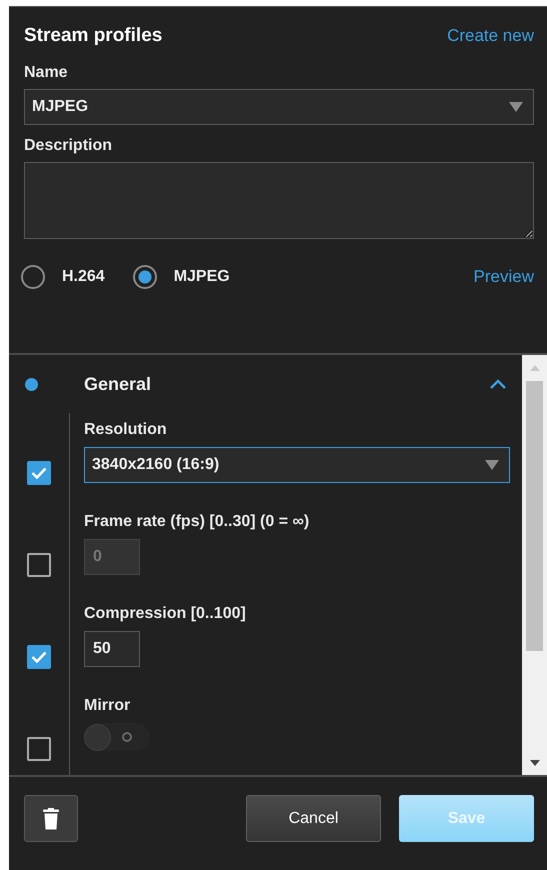 The height and width of the screenshot is (870, 547). Describe the element at coordinates (498, 384) in the screenshot. I see `collapse-chevron-icon` at that location.